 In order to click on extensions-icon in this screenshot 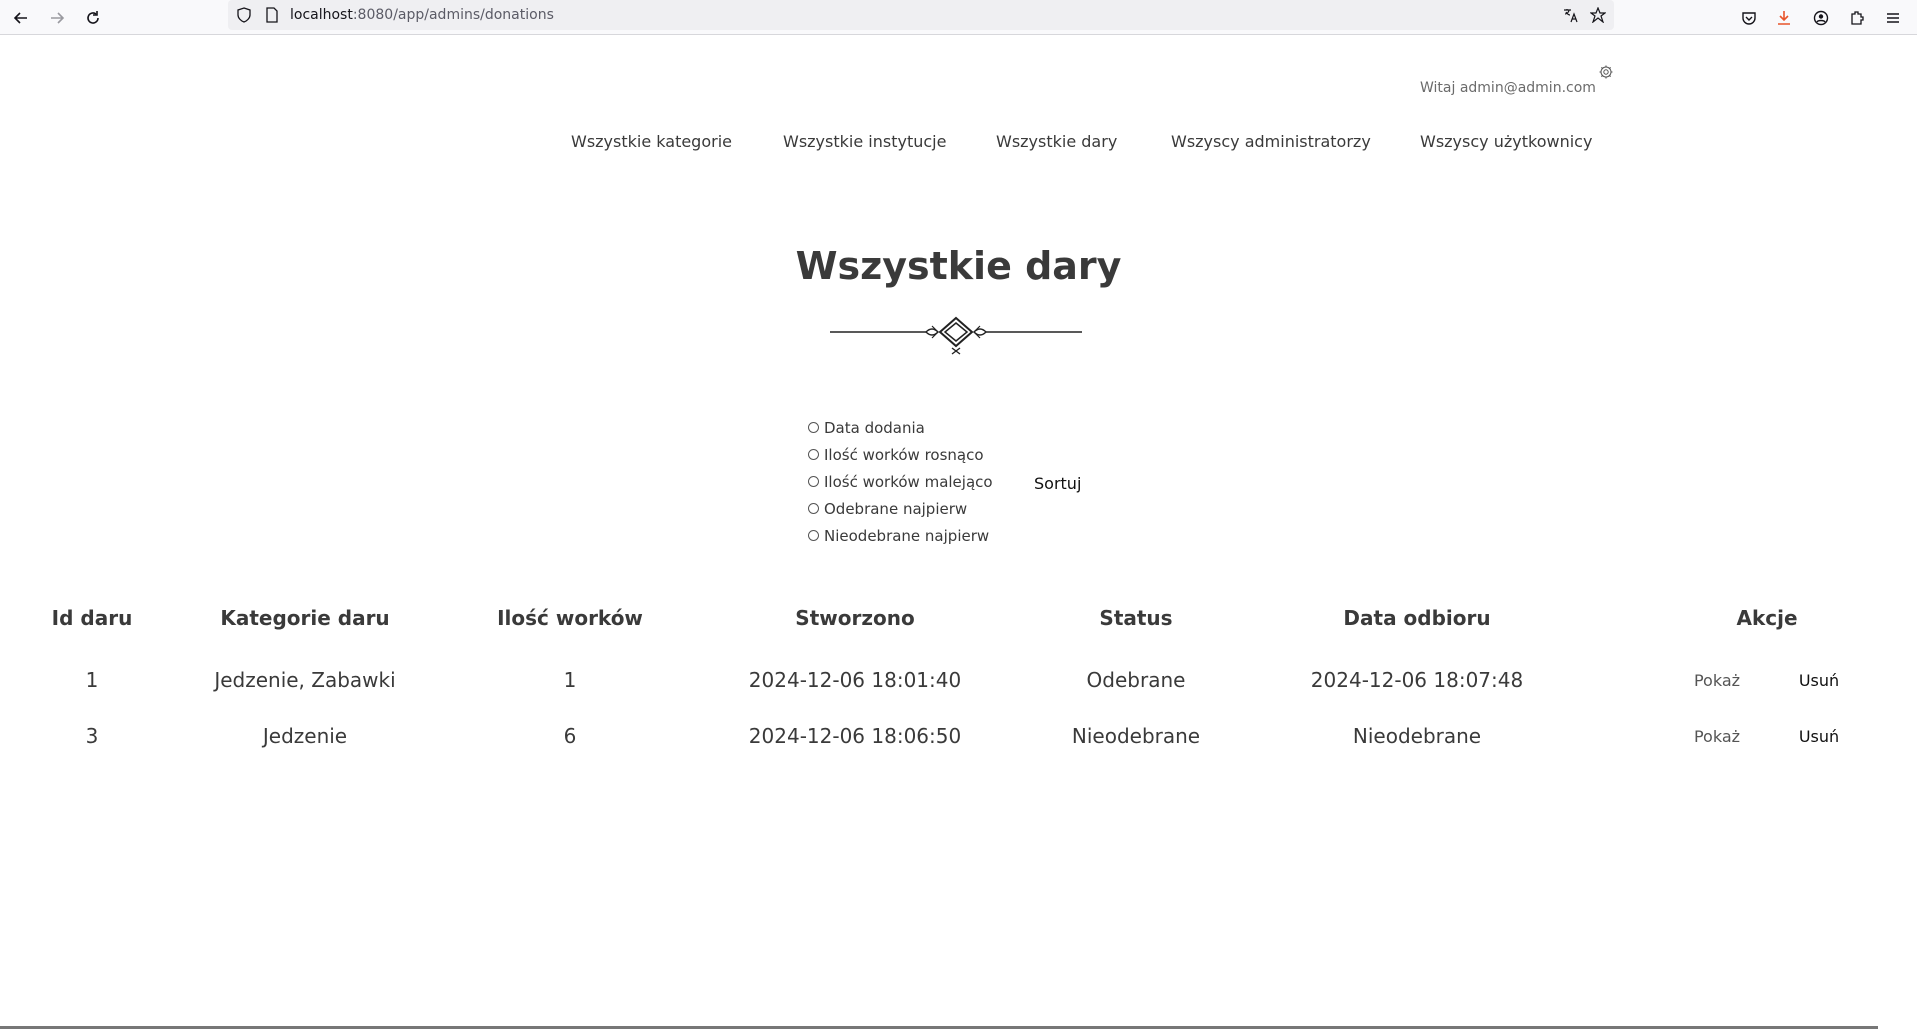, I will do `click(1857, 18)`.